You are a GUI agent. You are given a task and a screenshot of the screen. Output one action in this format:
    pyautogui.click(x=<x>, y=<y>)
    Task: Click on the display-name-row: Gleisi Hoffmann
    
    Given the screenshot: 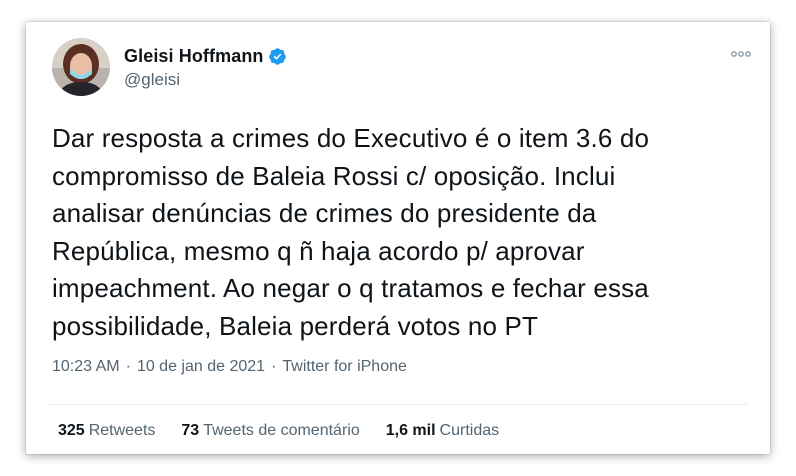 What is the action you would take?
    pyautogui.click(x=205, y=56)
    